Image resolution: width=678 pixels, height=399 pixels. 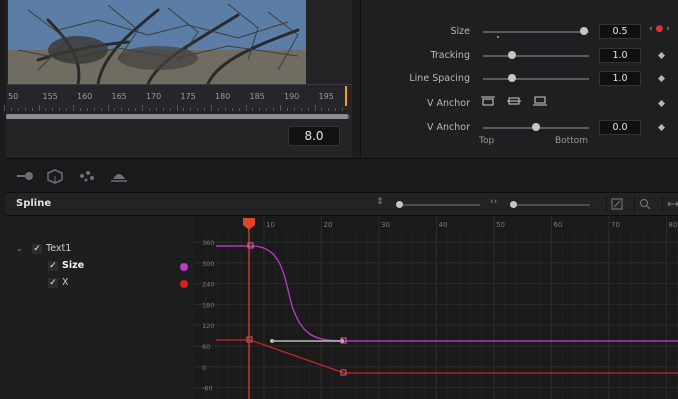 What do you see at coordinates (583, 31) in the screenshot?
I see `size-slider-thumb` at bounding box center [583, 31].